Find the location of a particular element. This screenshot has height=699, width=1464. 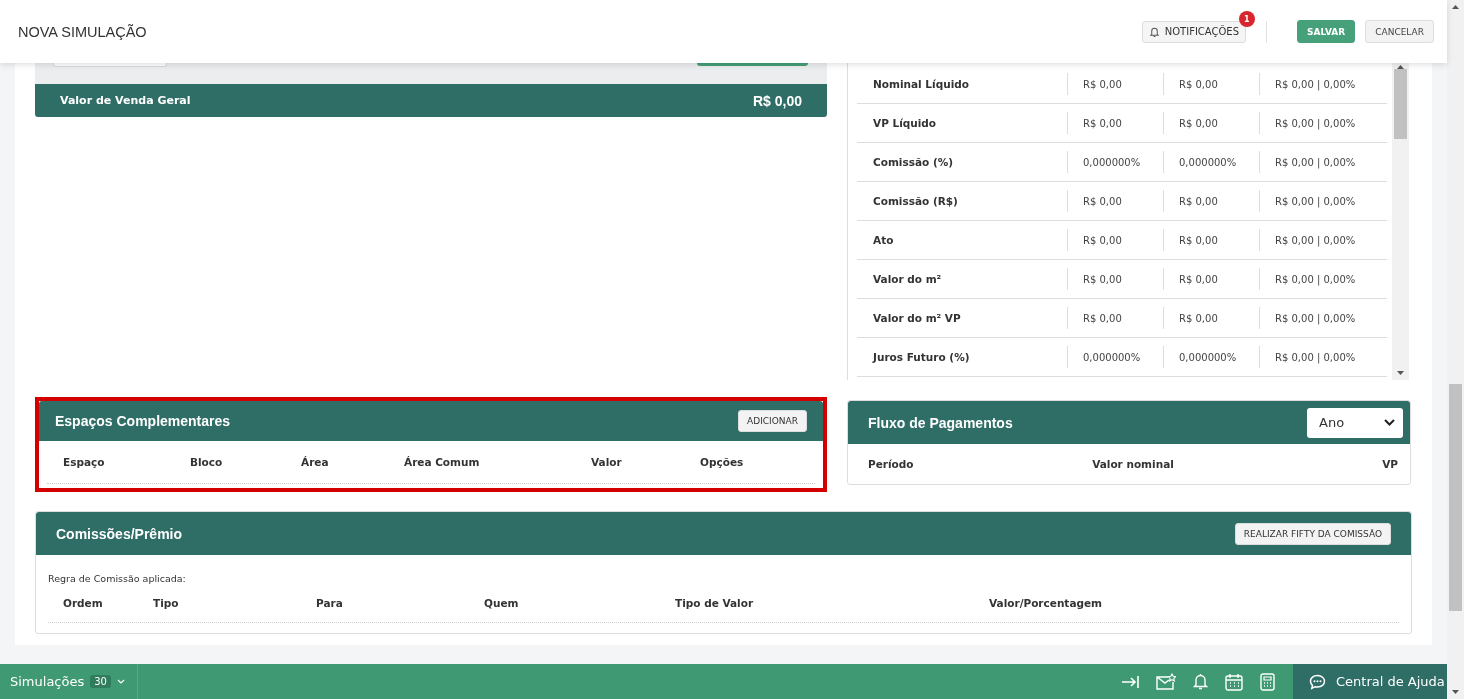

row-label: Comissão (%) is located at coordinates (913, 162).